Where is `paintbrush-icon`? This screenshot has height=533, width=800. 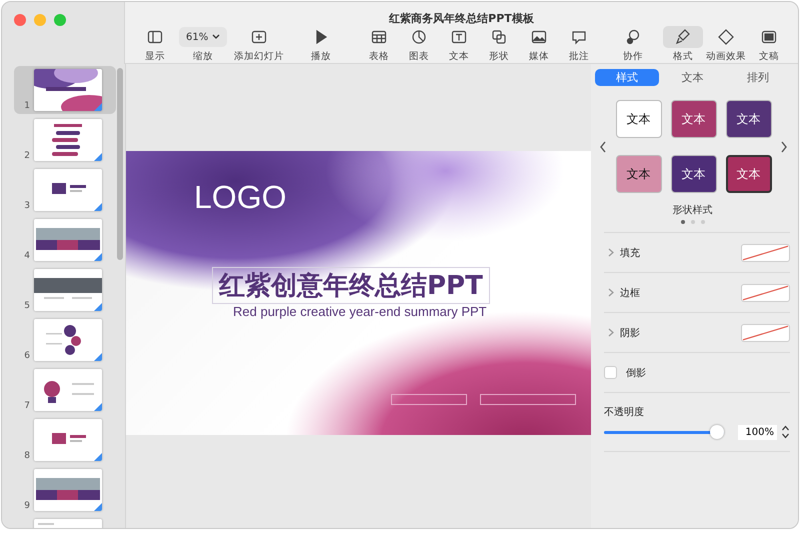 paintbrush-icon is located at coordinates (683, 37).